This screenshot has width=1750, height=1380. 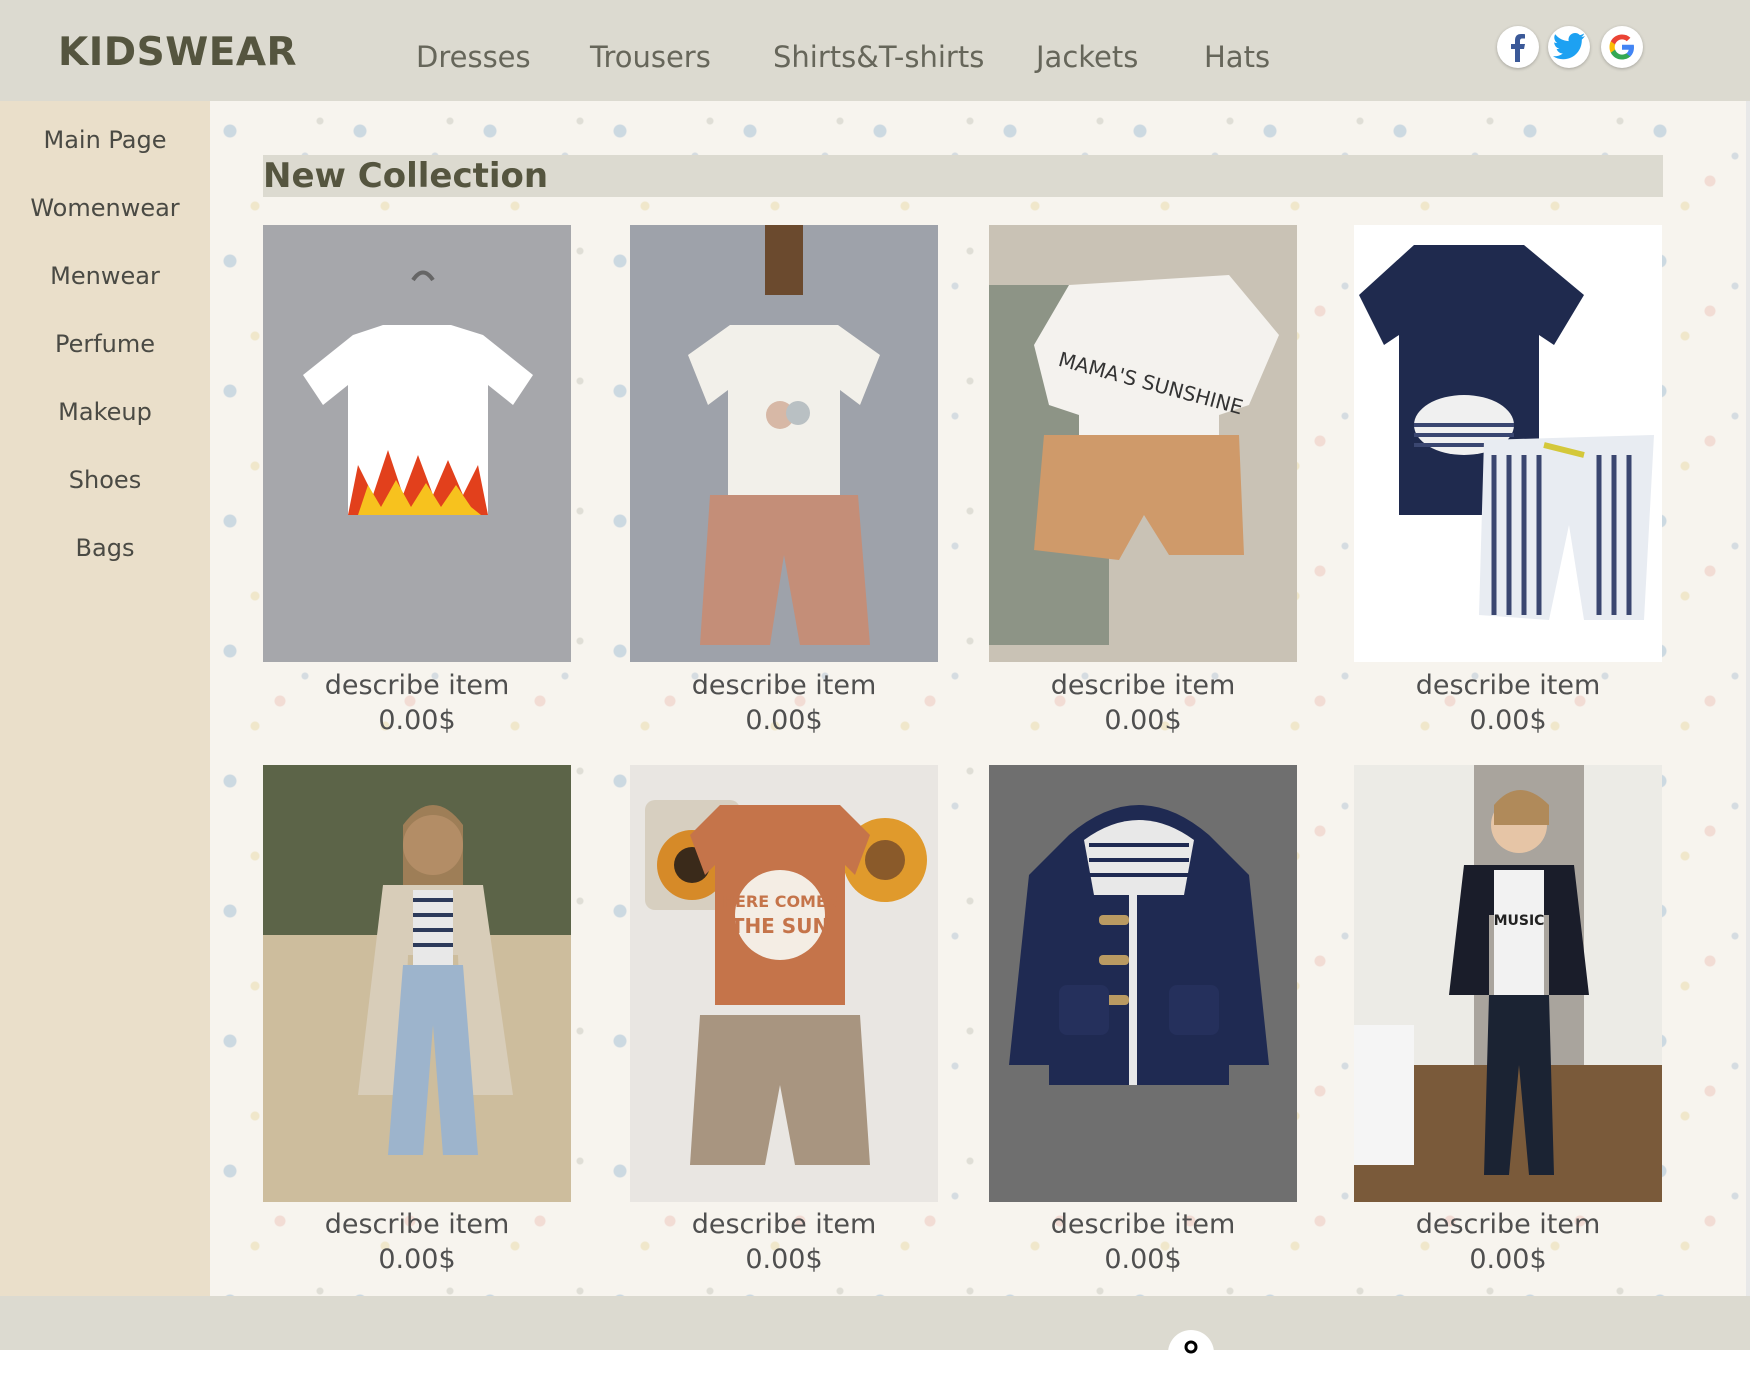 I want to click on navy-duffle-coat-photo, so click(x=1143, y=983).